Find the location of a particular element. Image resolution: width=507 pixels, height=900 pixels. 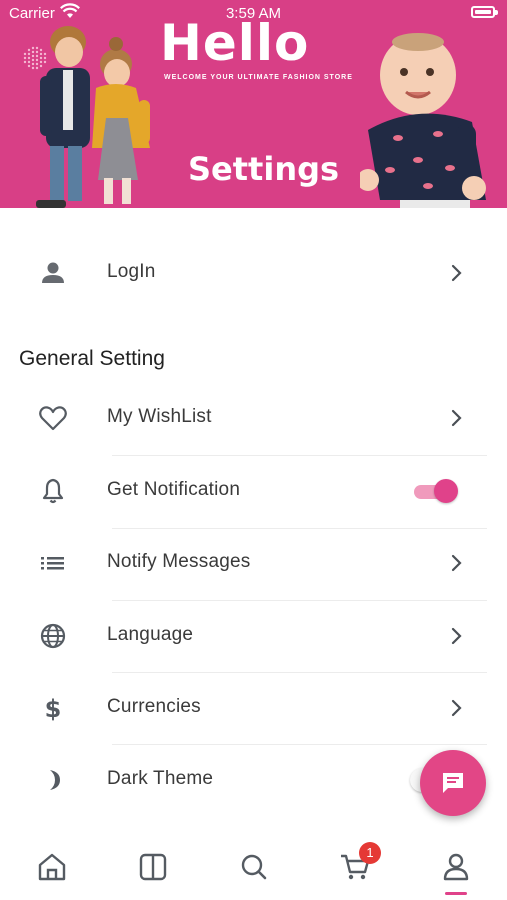

brand-logo: Hello is located at coordinates (235, 43).